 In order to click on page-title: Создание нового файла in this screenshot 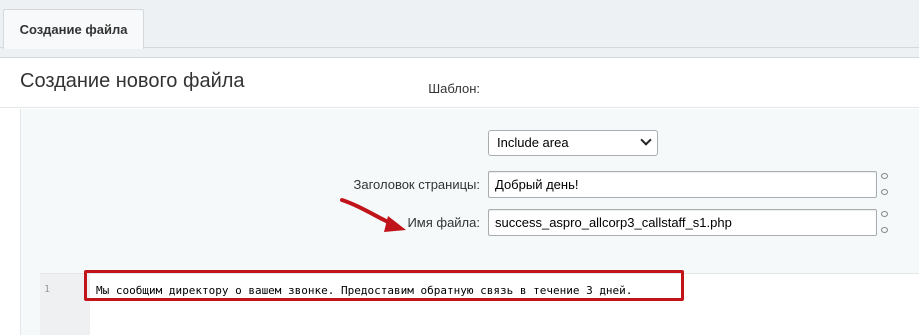, I will do `click(132, 81)`.